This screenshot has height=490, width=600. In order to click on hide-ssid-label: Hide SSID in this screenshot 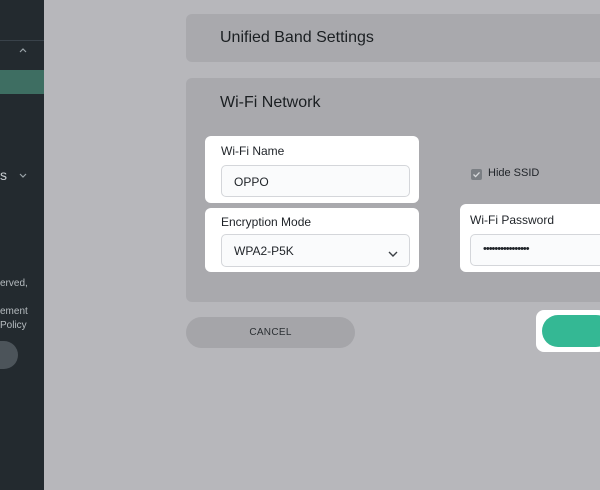, I will do `click(513, 173)`.